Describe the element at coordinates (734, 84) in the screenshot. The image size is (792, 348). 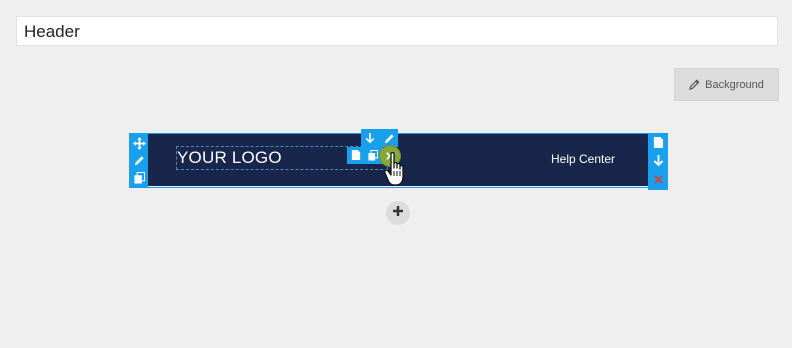
I see `background-button-label: Background` at that location.